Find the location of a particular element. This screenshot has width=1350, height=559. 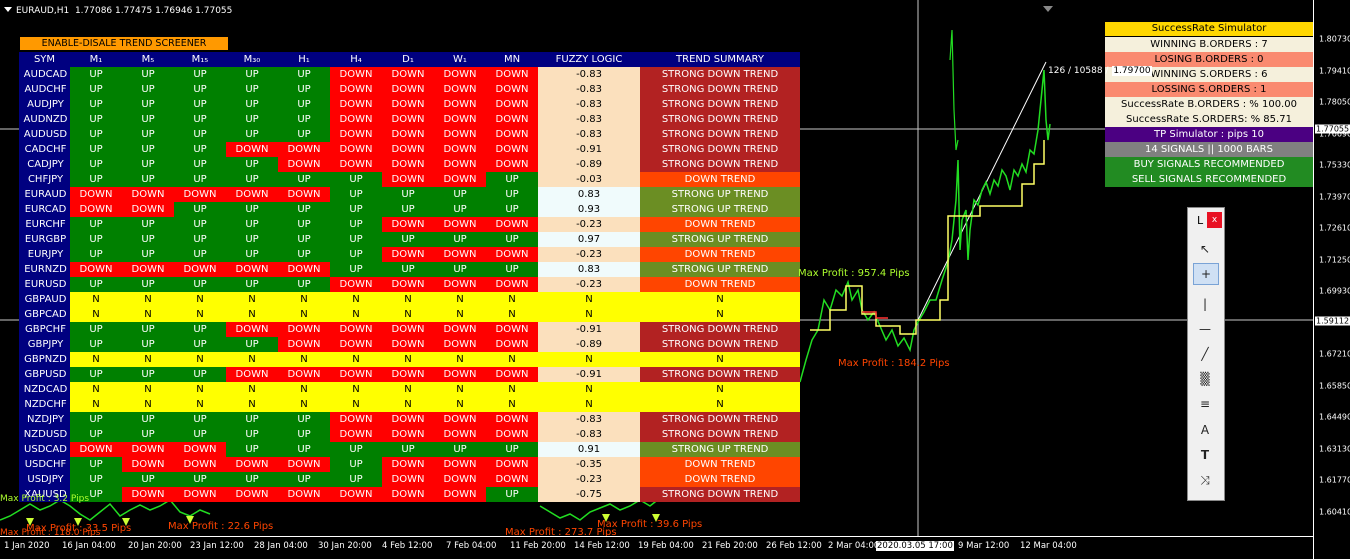

symbol-cell: GBPCAD is located at coordinates (44, 314).